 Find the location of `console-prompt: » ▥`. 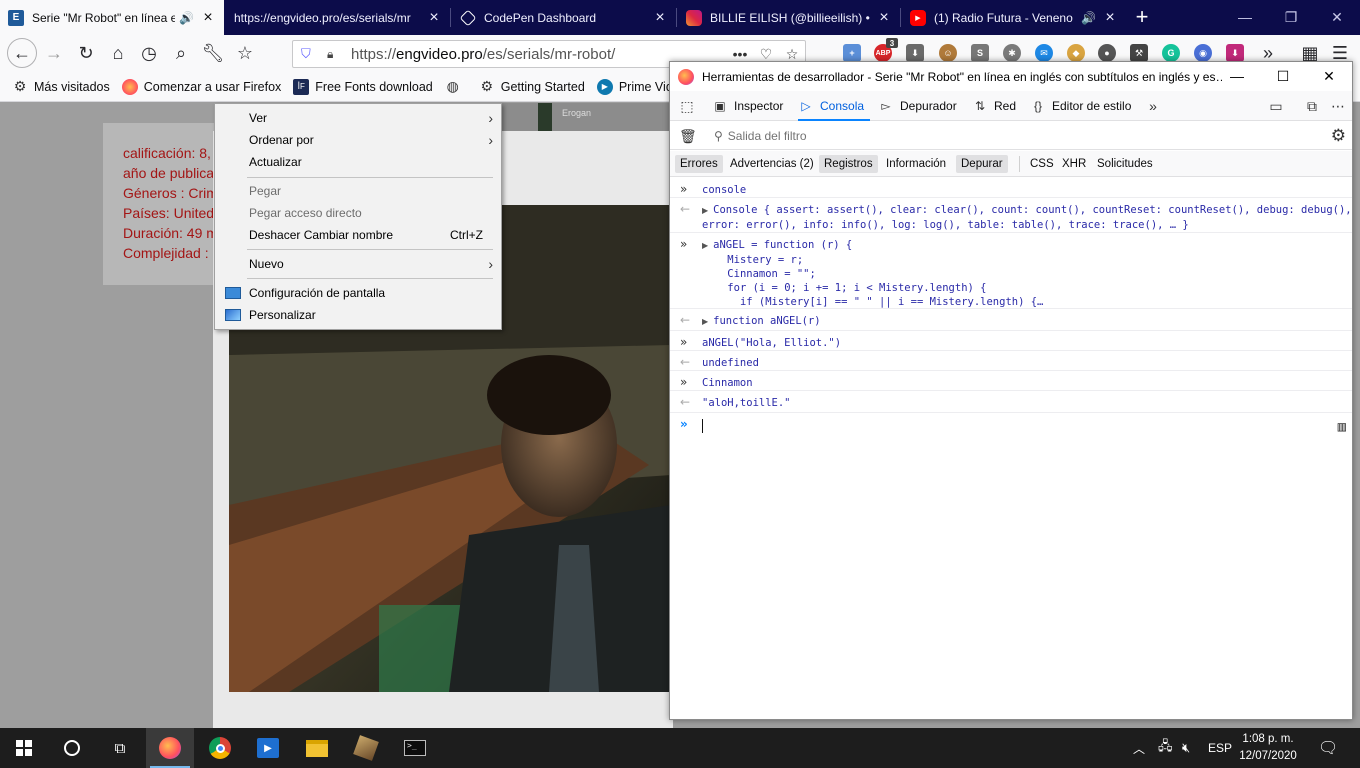

console-prompt: » ▥ is located at coordinates (1011, 426).